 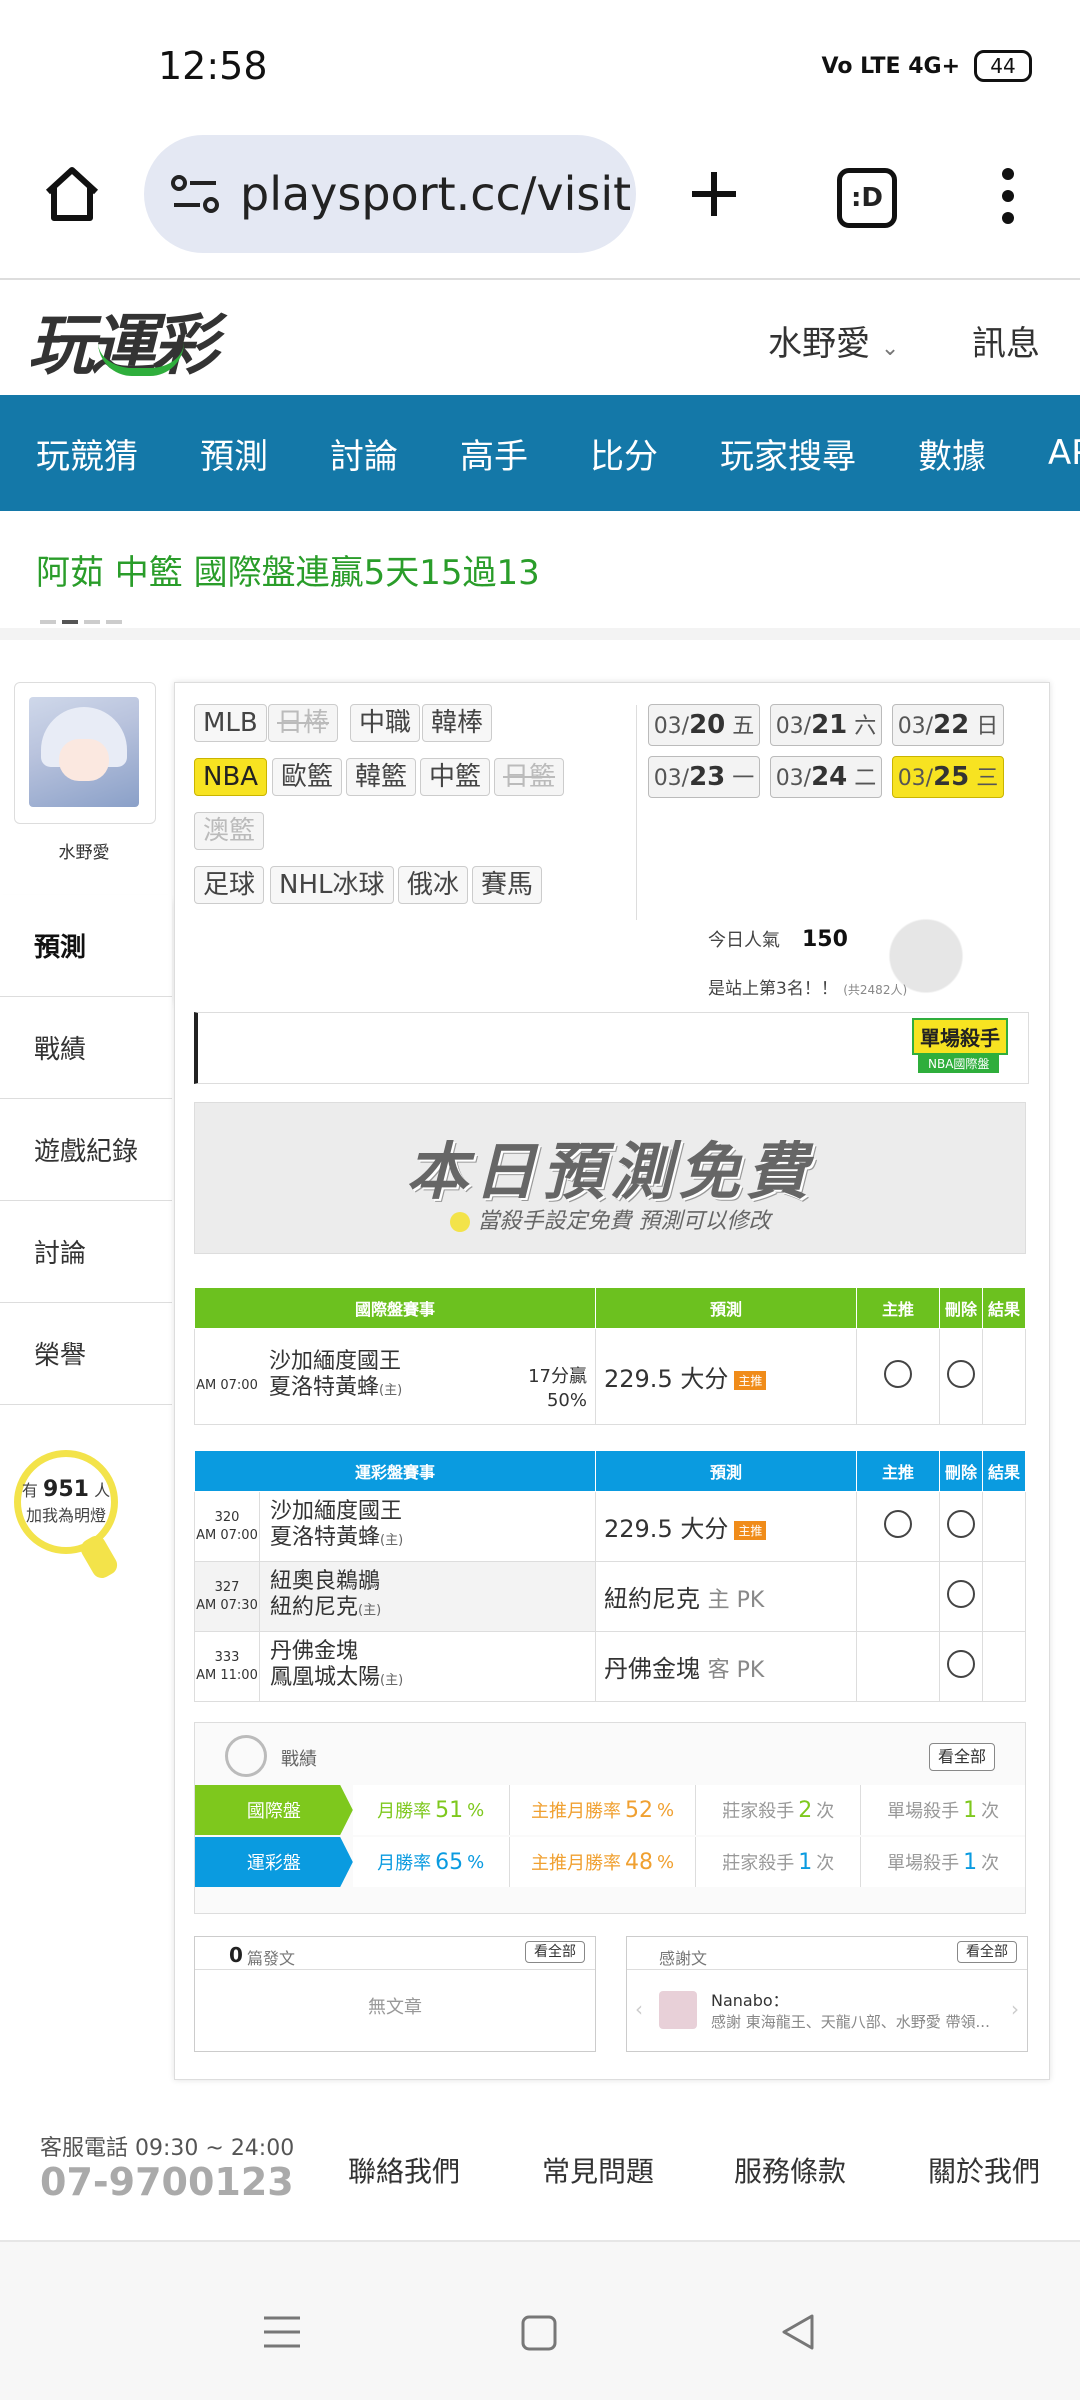 I want to click on record-row-lottery: 運彩盤 月勝率 65% 主推月勝率 48% 莊家殺手 1 次 單場殺手 1 次, so click(x=610, y=1862).